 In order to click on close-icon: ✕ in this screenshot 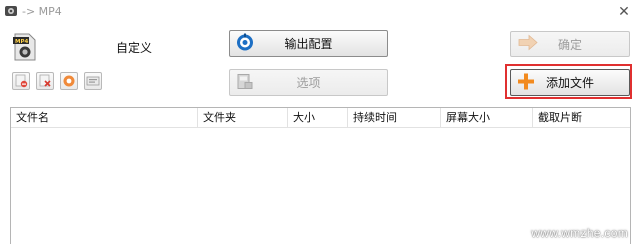, I will do `click(624, 12)`.